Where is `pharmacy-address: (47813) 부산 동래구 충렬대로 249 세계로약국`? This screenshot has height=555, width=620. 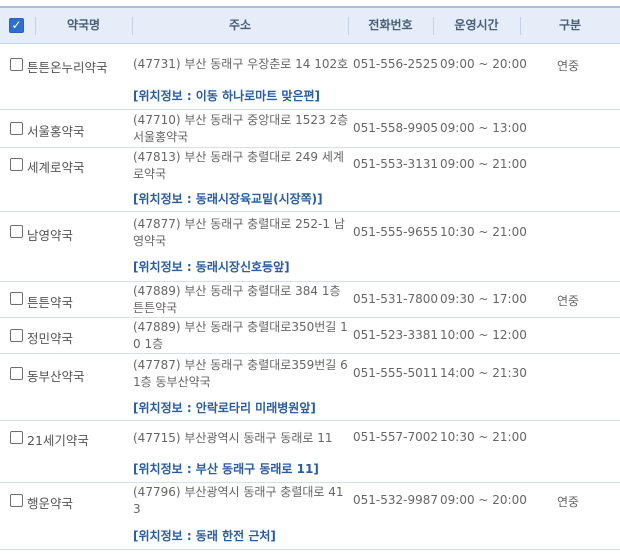
pharmacy-address: (47813) 부산 동래구 충렬대로 249 세계로약국 is located at coordinates (238, 165).